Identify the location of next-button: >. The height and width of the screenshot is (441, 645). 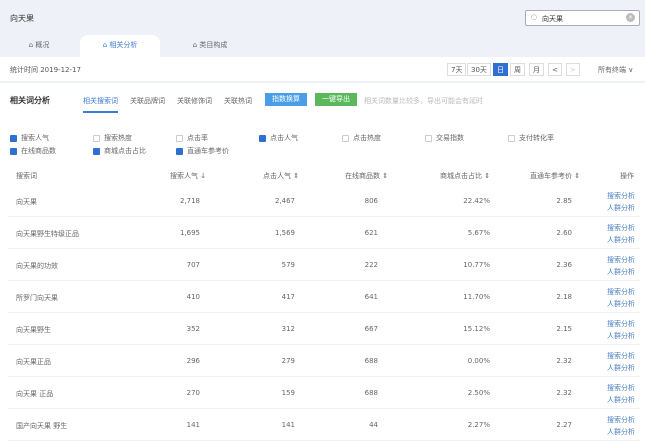
(573, 69).